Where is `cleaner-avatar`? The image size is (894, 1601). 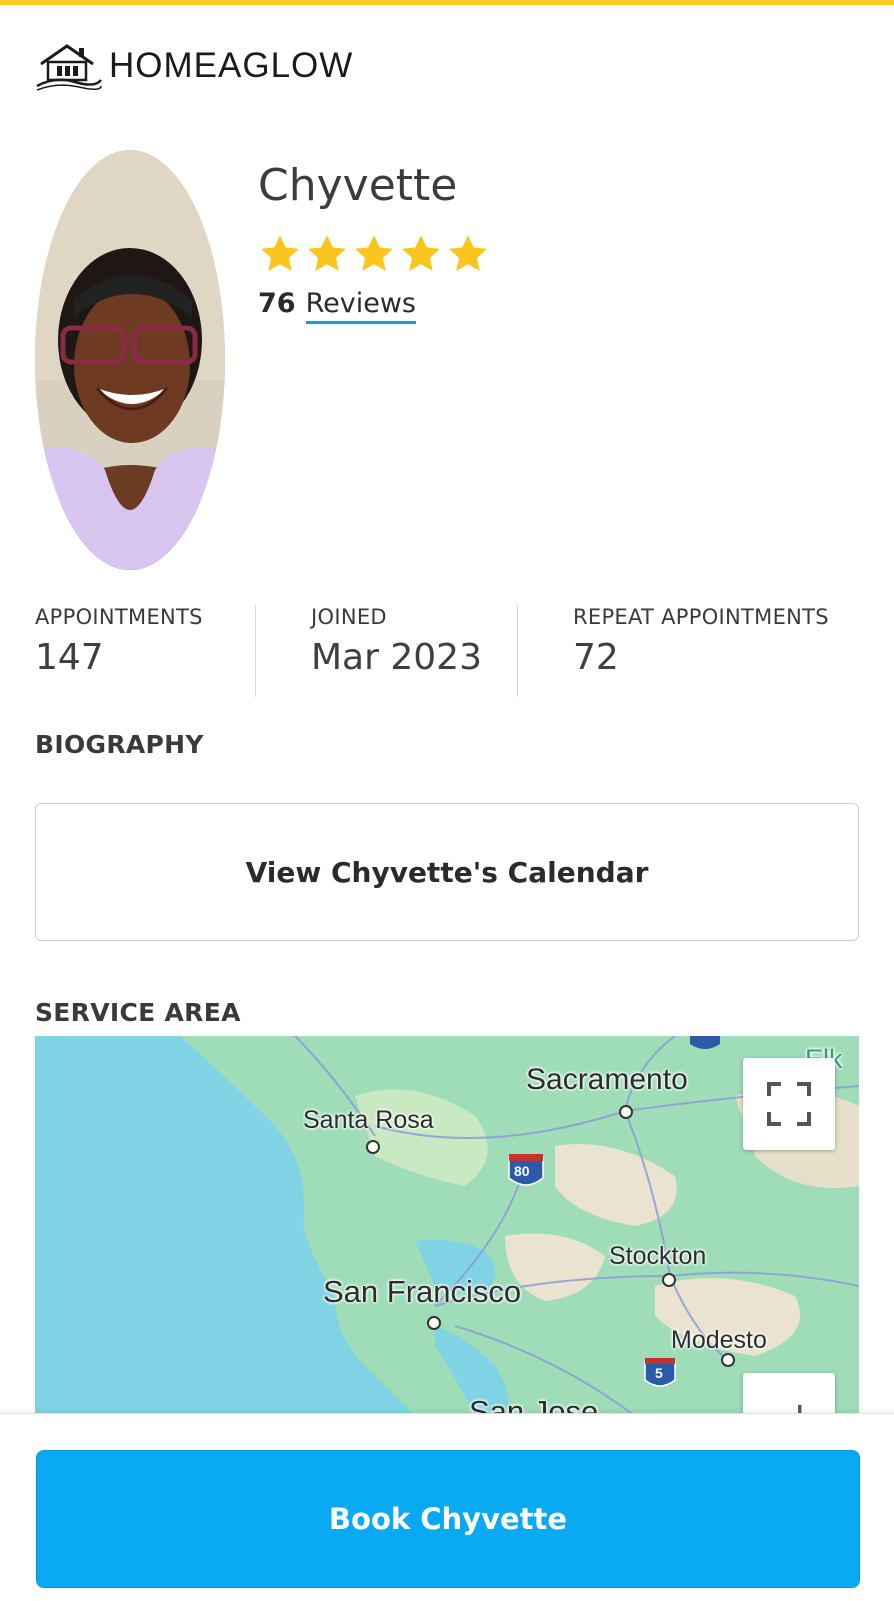 cleaner-avatar is located at coordinates (130, 360).